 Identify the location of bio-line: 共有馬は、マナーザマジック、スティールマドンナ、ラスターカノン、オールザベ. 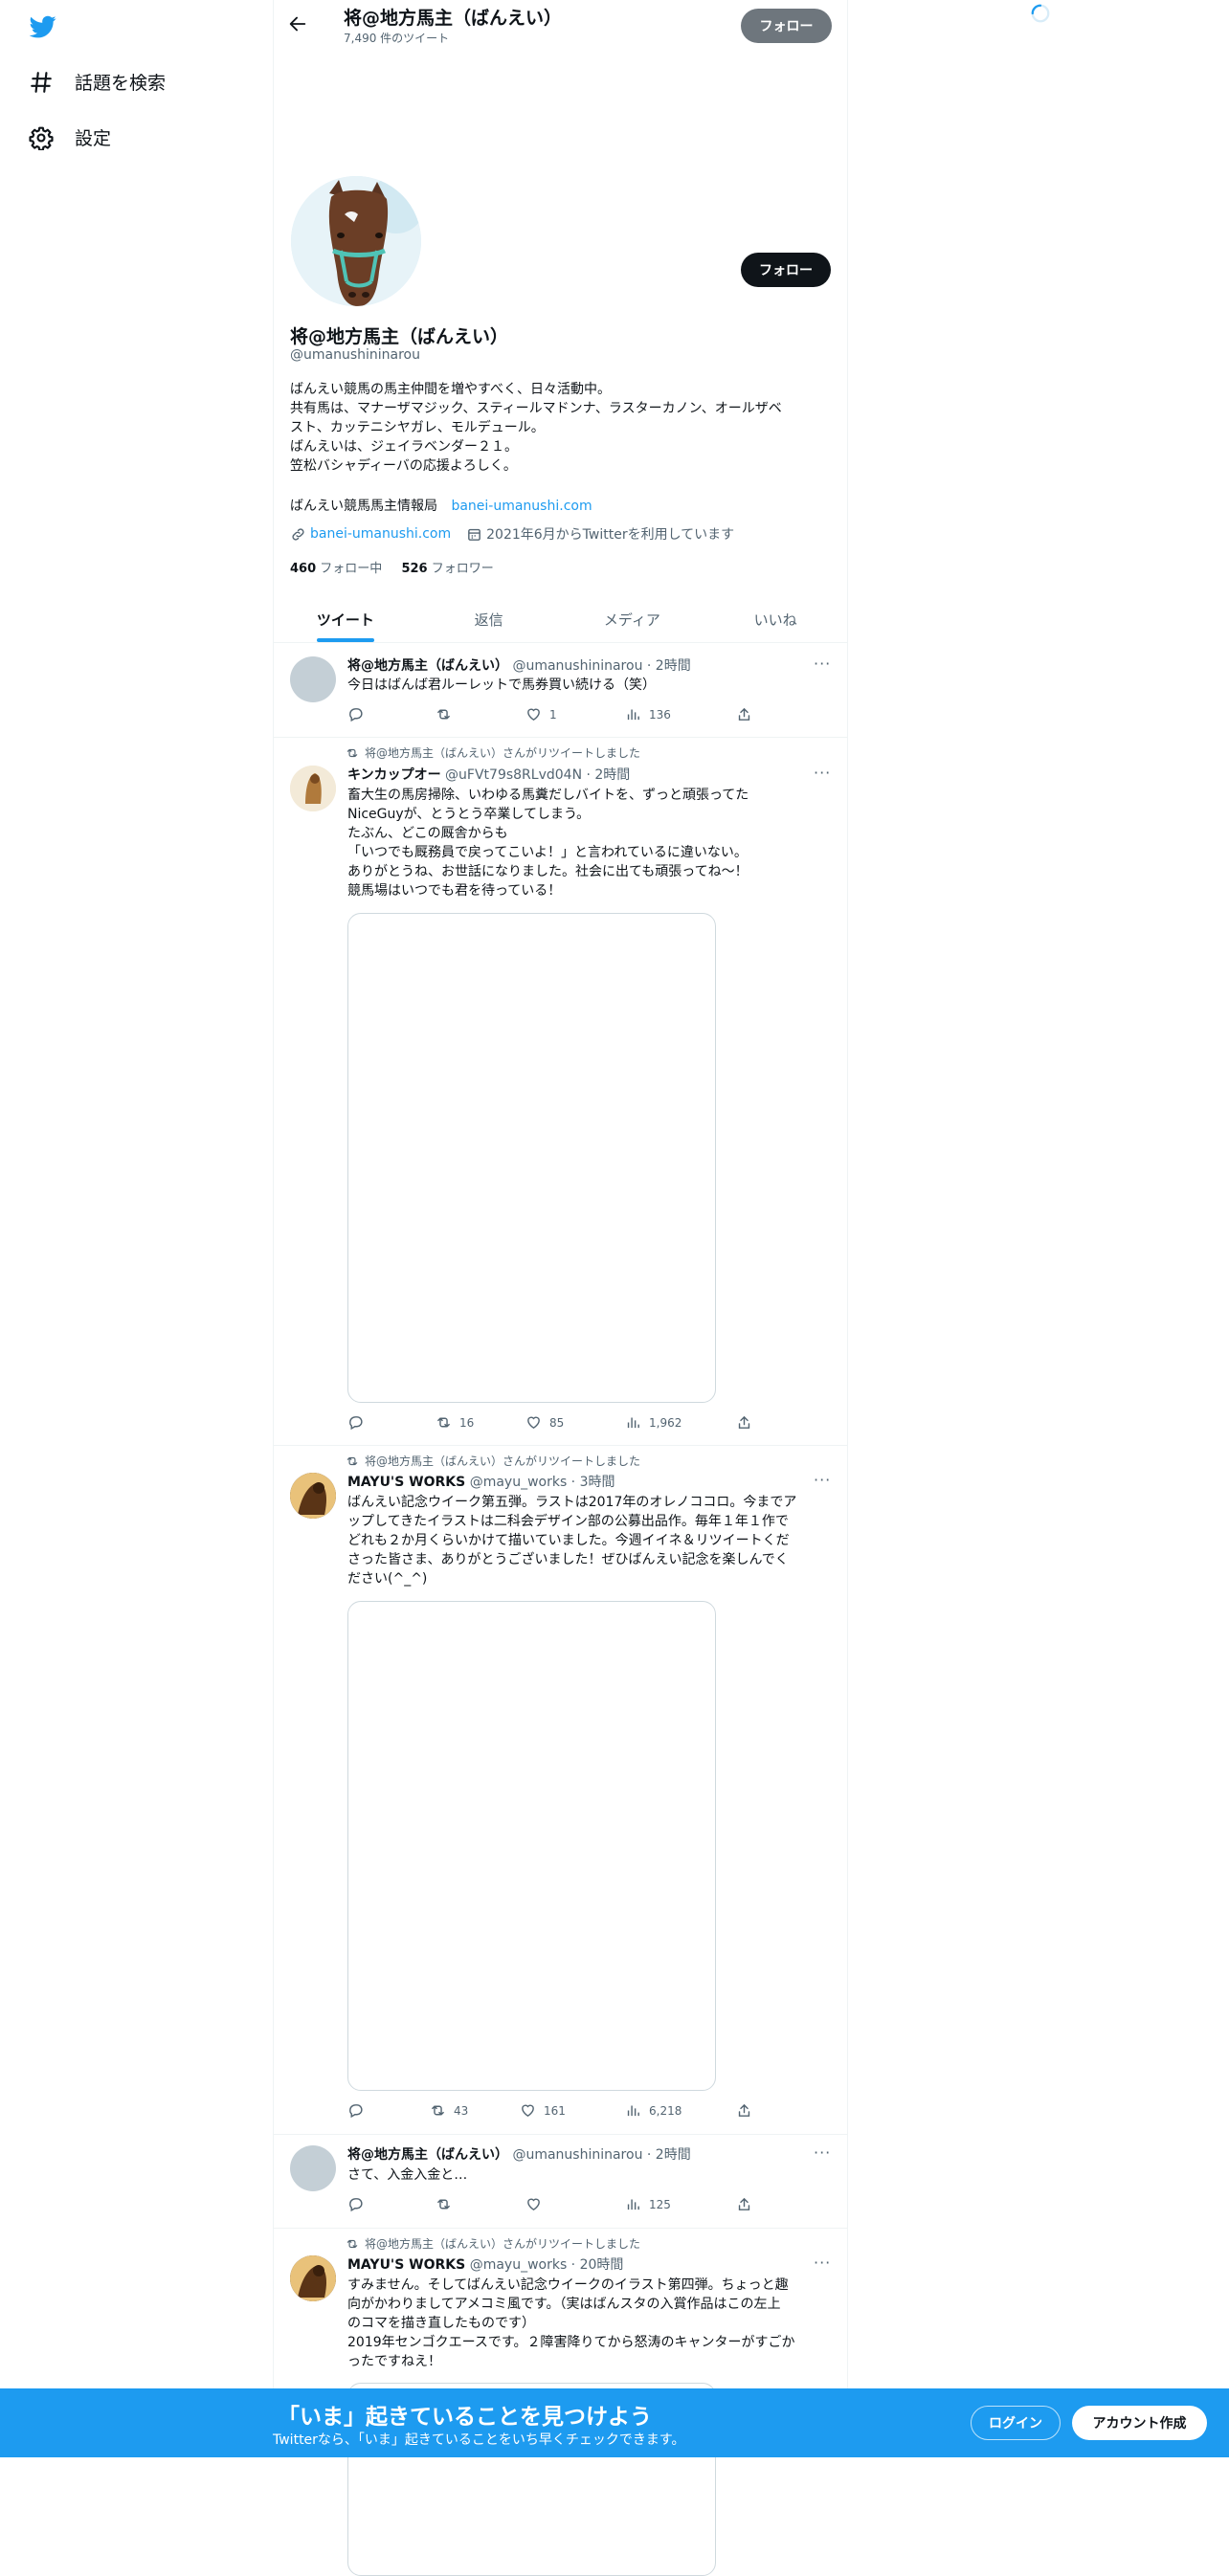
(536, 408).